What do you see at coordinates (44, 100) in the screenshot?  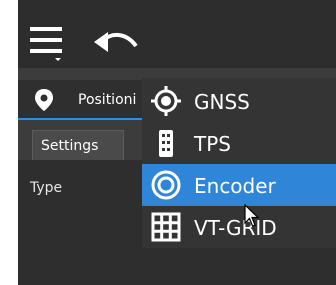 I see `location-pin-icon` at bounding box center [44, 100].